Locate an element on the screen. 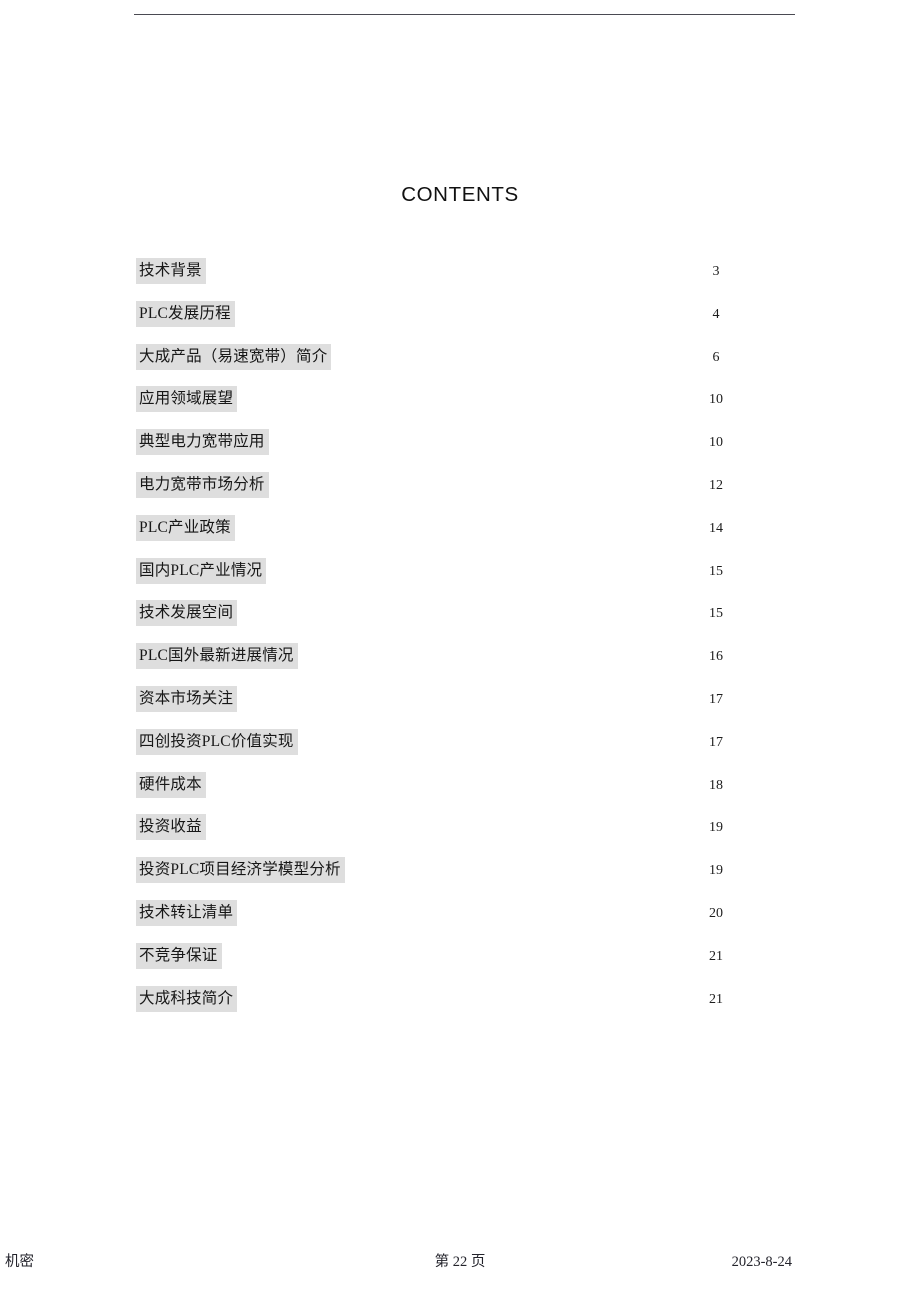 This screenshot has width=920, height=1302. toc-entry: 不竞争保证 21 is located at coordinates (460, 964).